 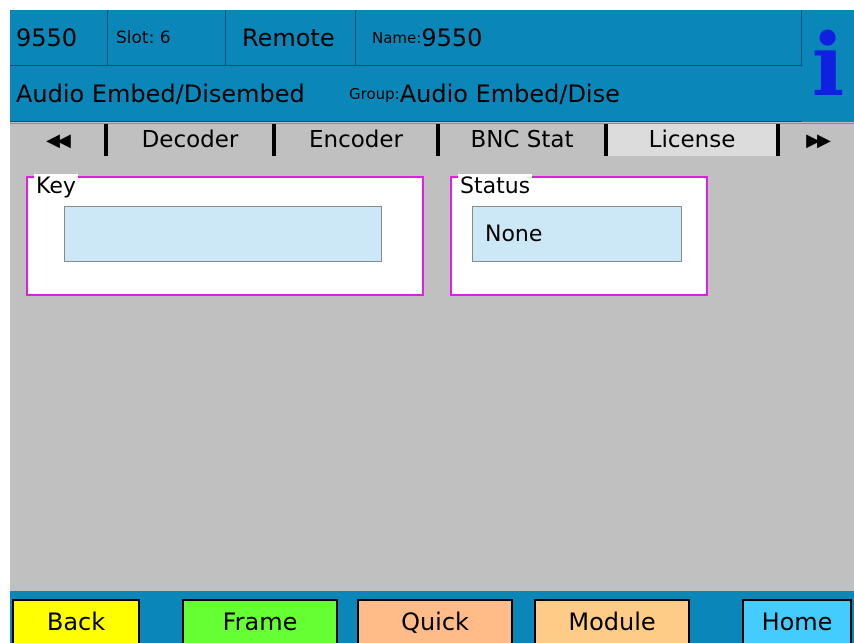 I want to click on module-name: Audio Embed/Disembed, so click(x=160, y=93).